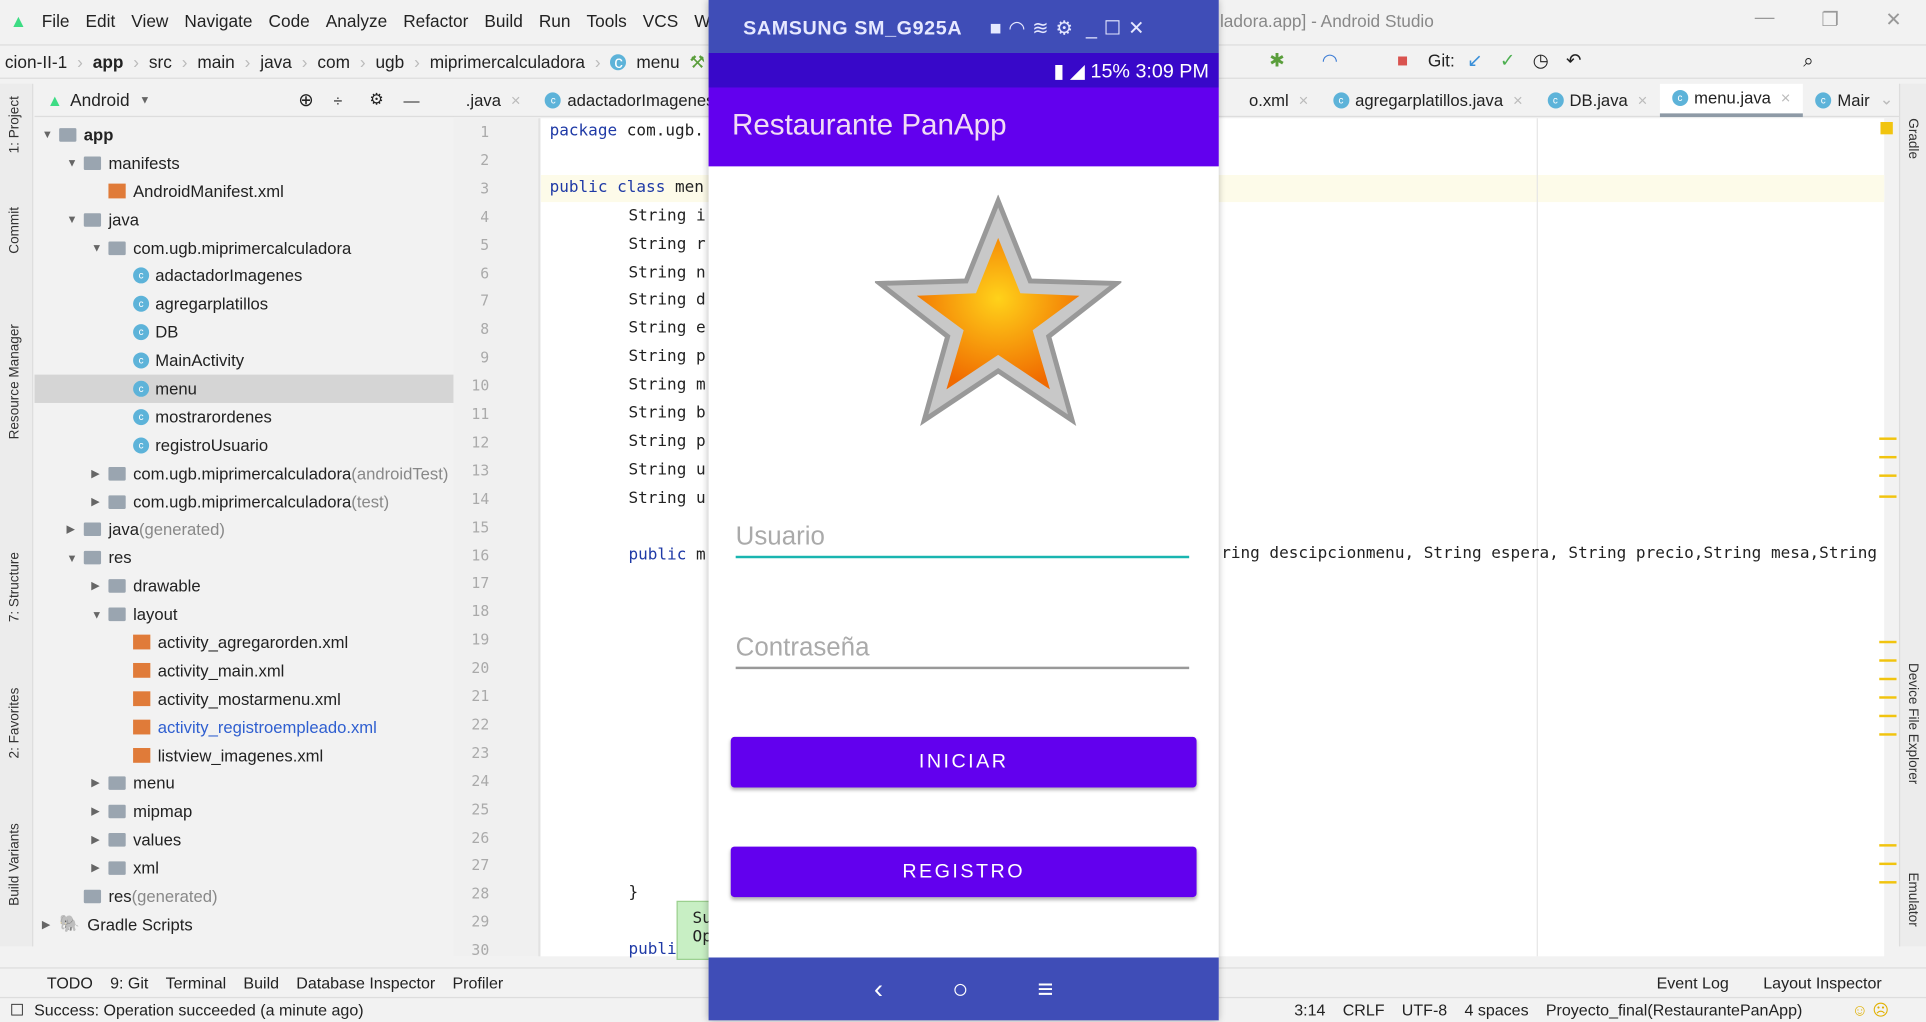 This screenshot has height=1022, width=1926. What do you see at coordinates (1428, 99) in the screenshot?
I see `editor-tab: c agregarplatillos.java ×` at bounding box center [1428, 99].